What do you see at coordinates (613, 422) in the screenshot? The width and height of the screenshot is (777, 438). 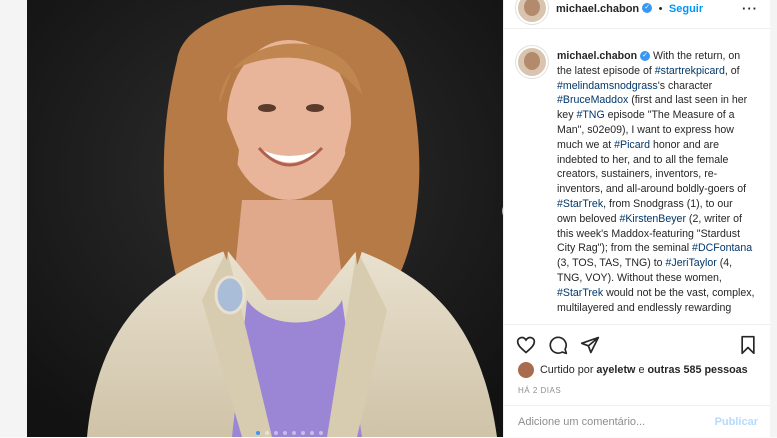 I see `comment-input` at bounding box center [613, 422].